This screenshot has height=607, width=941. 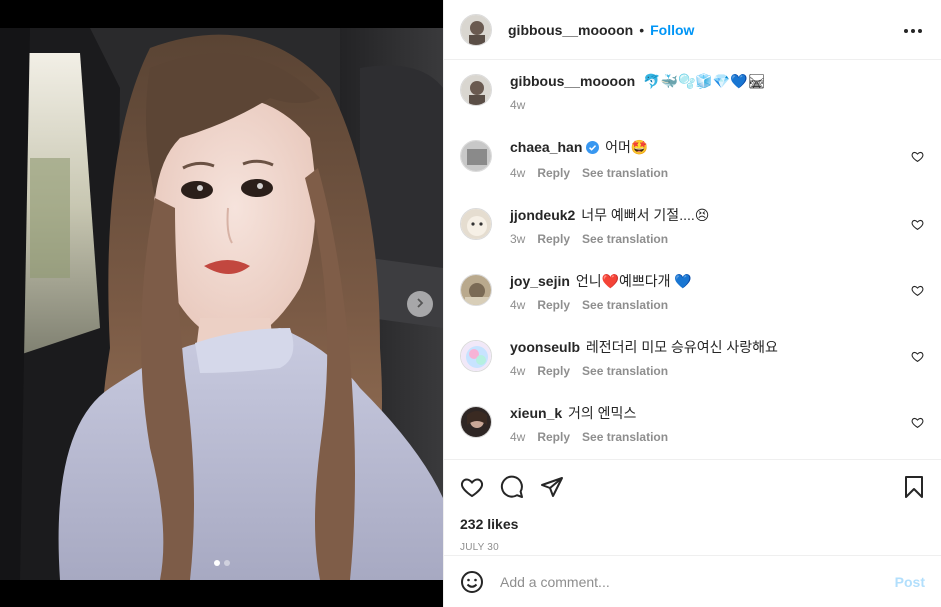 What do you see at coordinates (542, 215) in the screenshot?
I see `comment-username: jjondeuk2` at bounding box center [542, 215].